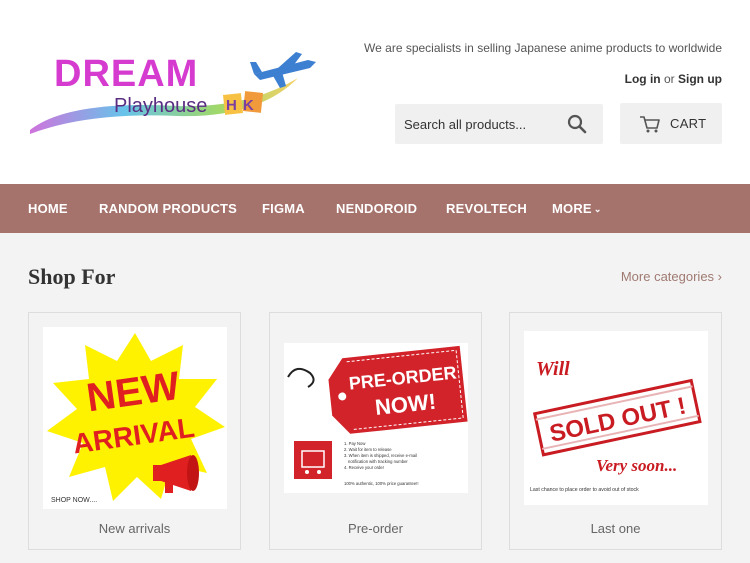 The height and width of the screenshot is (563, 750). I want to click on chevron-down-icon: ⌄, so click(597, 209).